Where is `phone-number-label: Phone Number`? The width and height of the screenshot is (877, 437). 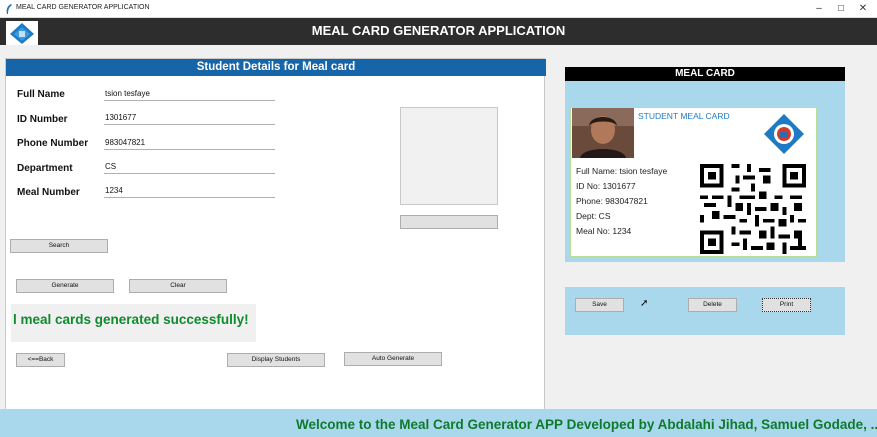 phone-number-label: Phone Number is located at coordinates (53, 143).